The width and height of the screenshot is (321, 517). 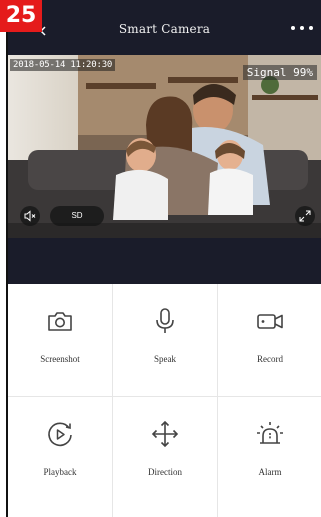 What do you see at coordinates (63, 65) in the screenshot?
I see `video-timestamp: 2018-05-14 11:20:30` at bounding box center [63, 65].